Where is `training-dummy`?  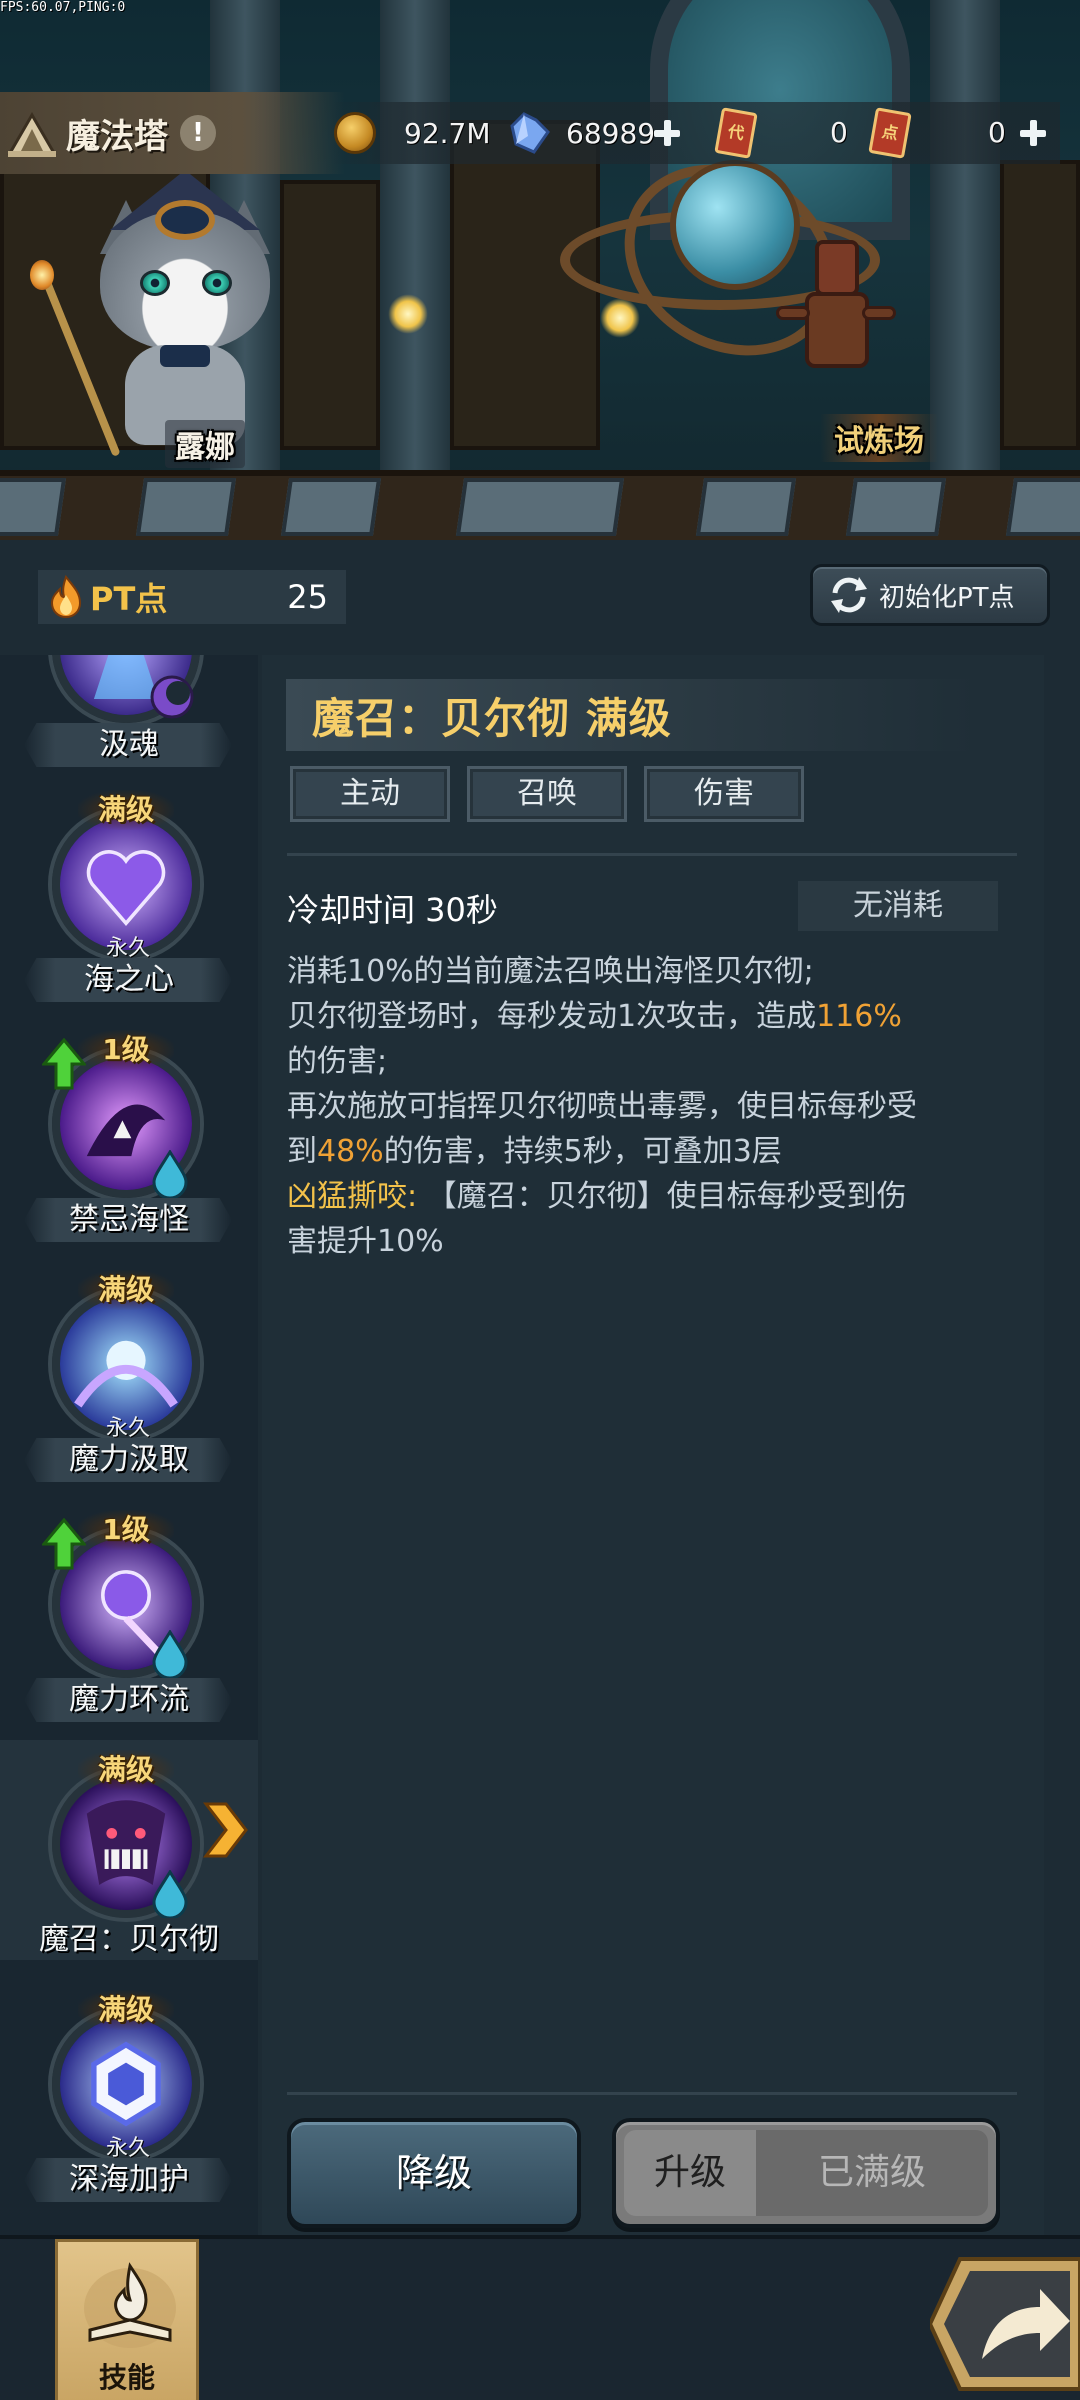 training-dummy is located at coordinates (836, 315).